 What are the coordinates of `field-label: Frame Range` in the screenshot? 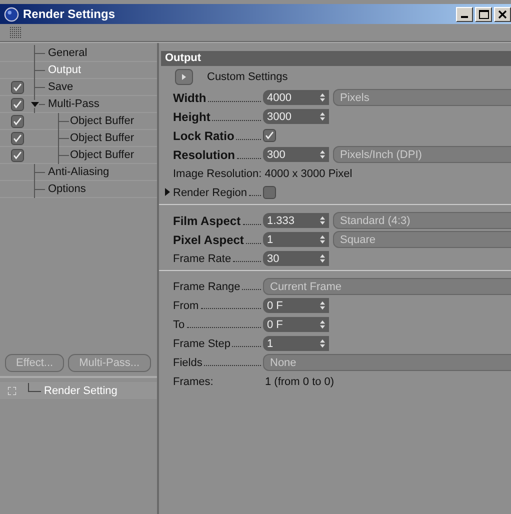 It's located at (206, 286).